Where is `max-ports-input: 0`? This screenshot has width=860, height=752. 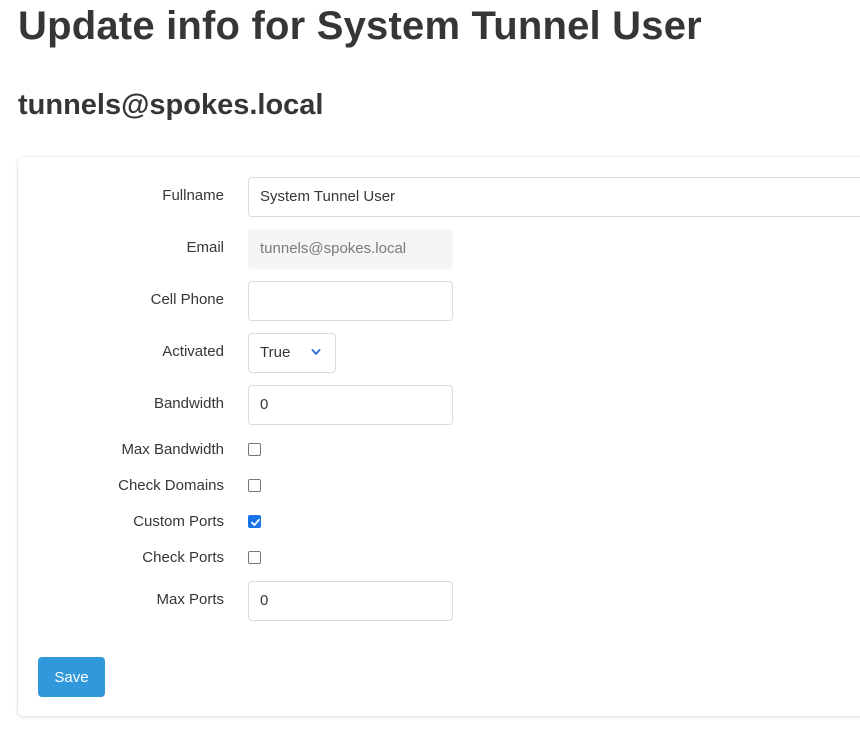
max-ports-input: 0 is located at coordinates (350, 601).